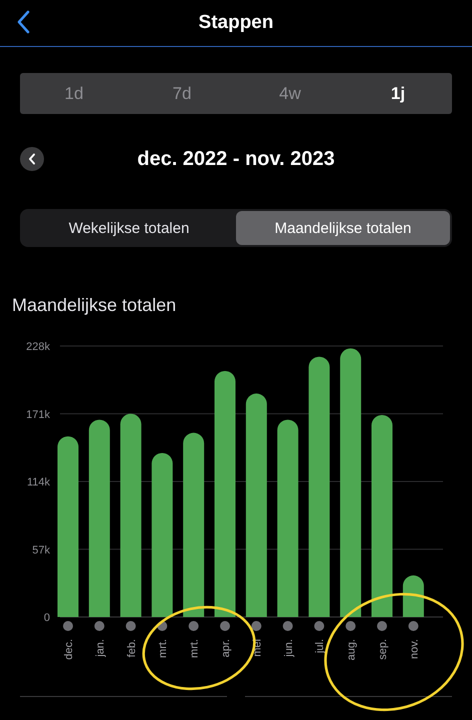 The width and height of the screenshot is (472, 720). I want to click on range-tab: 1d, so click(74, 93).